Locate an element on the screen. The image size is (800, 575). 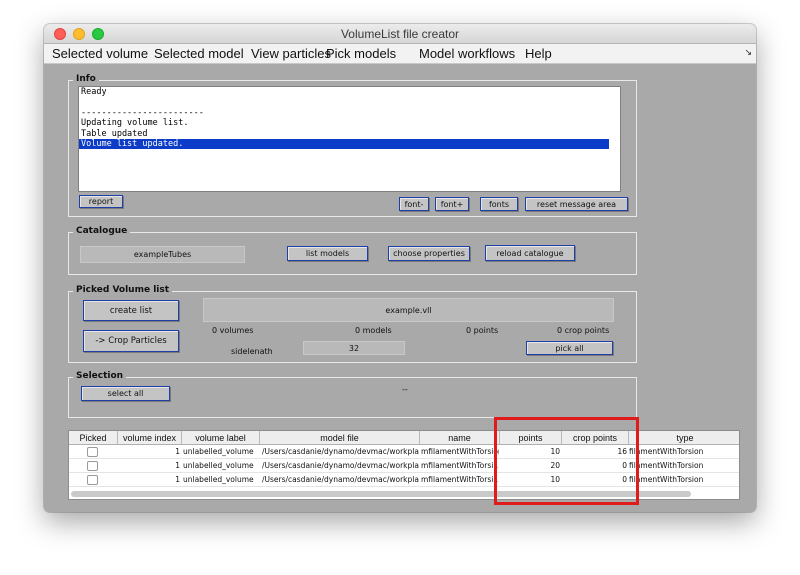
selection-panel-title: Selection is located at coordinates (100, 376).